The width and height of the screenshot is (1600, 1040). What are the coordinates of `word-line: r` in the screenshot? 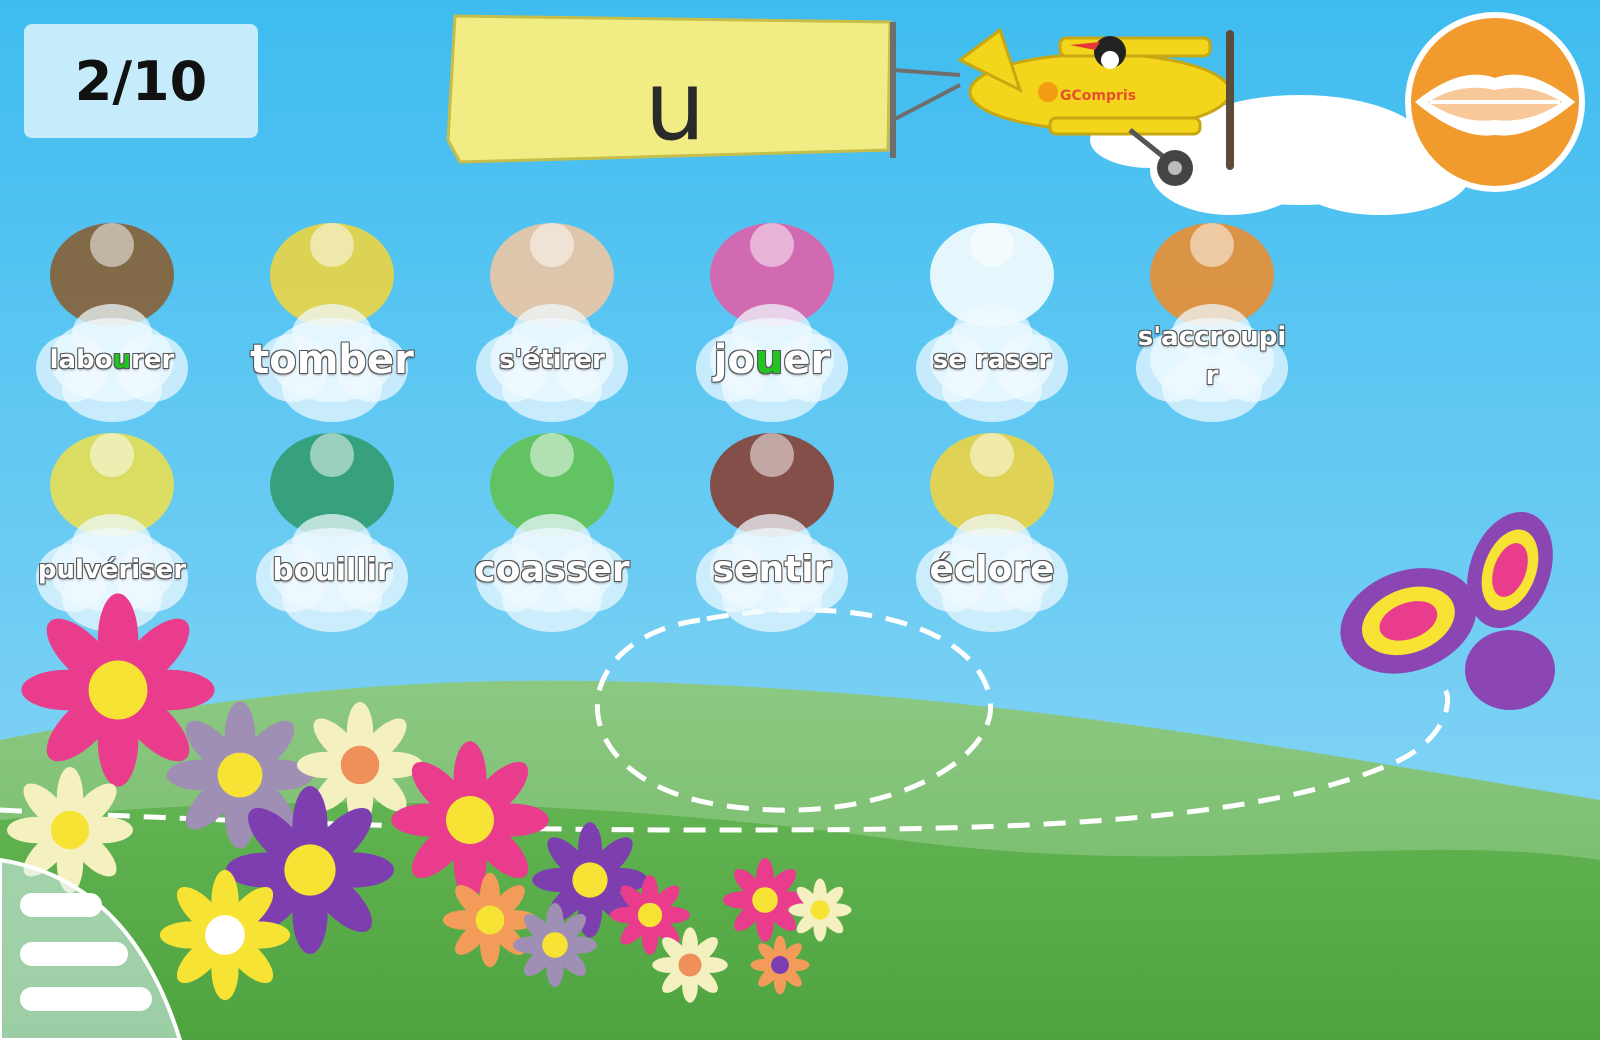 It's located at (1212, 376).